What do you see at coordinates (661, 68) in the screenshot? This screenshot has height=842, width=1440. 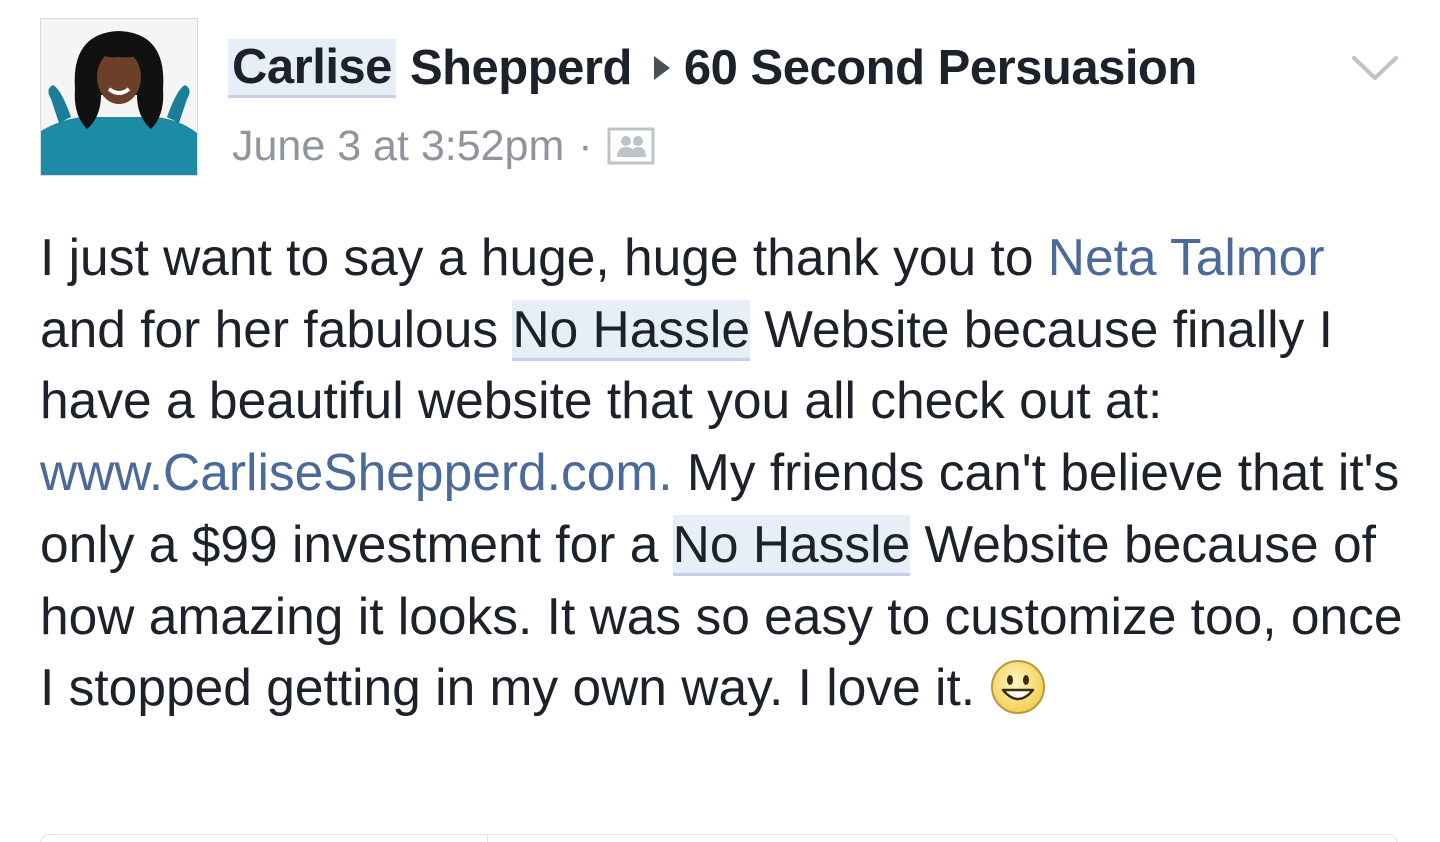 I see `right-arrow-icon` at bounding box center [661, 68].